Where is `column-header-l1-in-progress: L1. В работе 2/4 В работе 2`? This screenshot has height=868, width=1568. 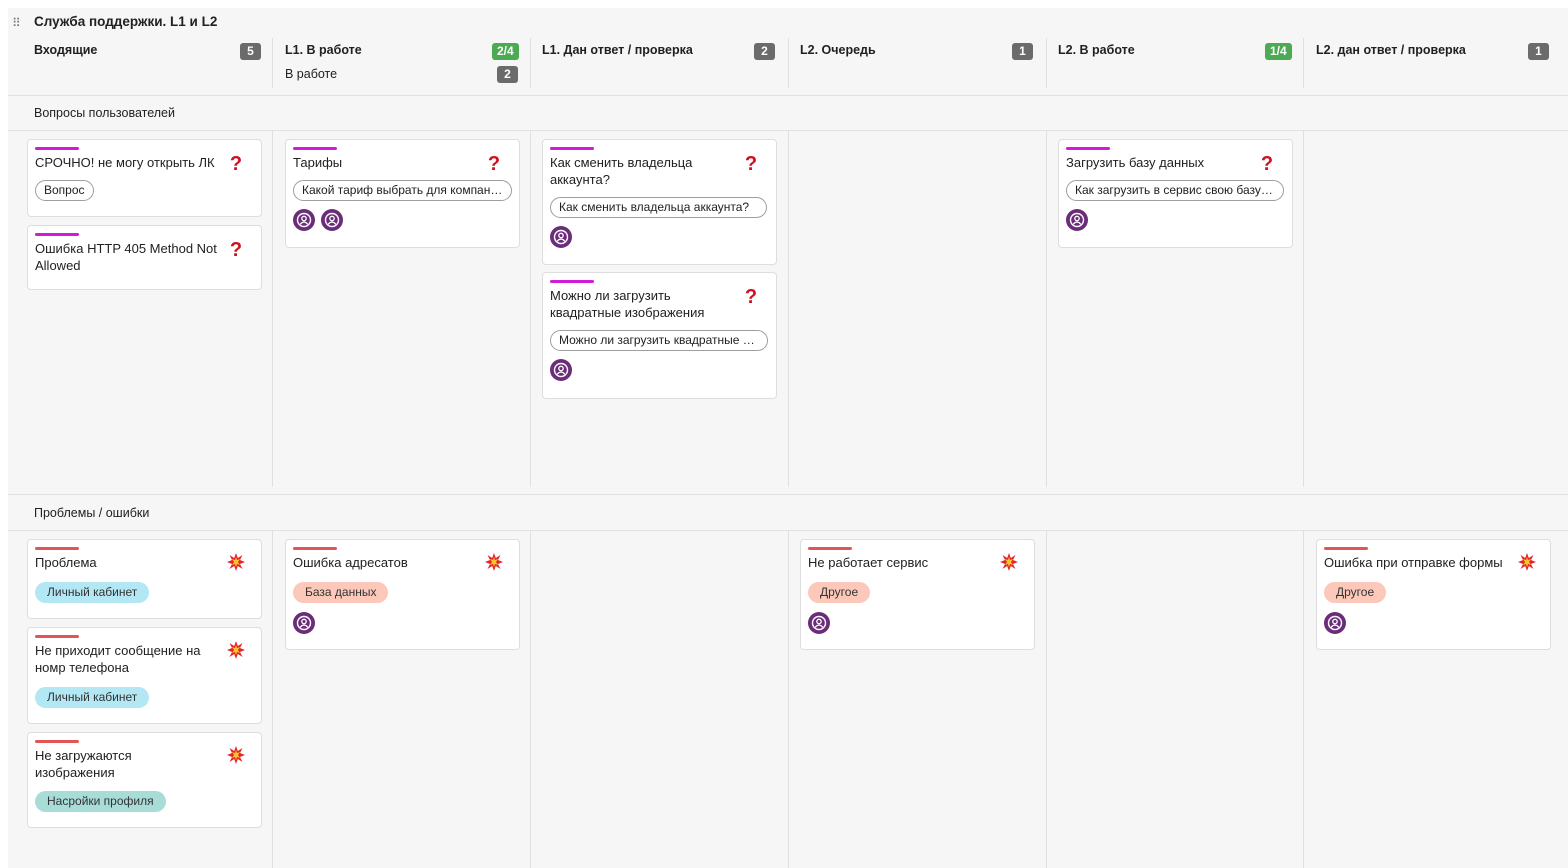
column-header-l1-in-progress: L1. В работе 2/4 В работе 2 is located at coordinates (398, 65).